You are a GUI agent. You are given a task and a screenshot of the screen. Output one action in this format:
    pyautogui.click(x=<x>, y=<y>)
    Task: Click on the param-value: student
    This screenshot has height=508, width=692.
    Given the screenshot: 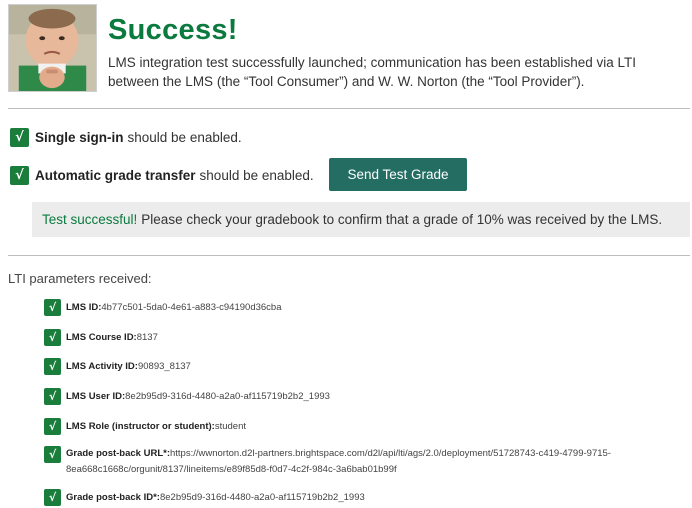 What is the action you would take?
    pyautogui.click(x=230, y=426)
    